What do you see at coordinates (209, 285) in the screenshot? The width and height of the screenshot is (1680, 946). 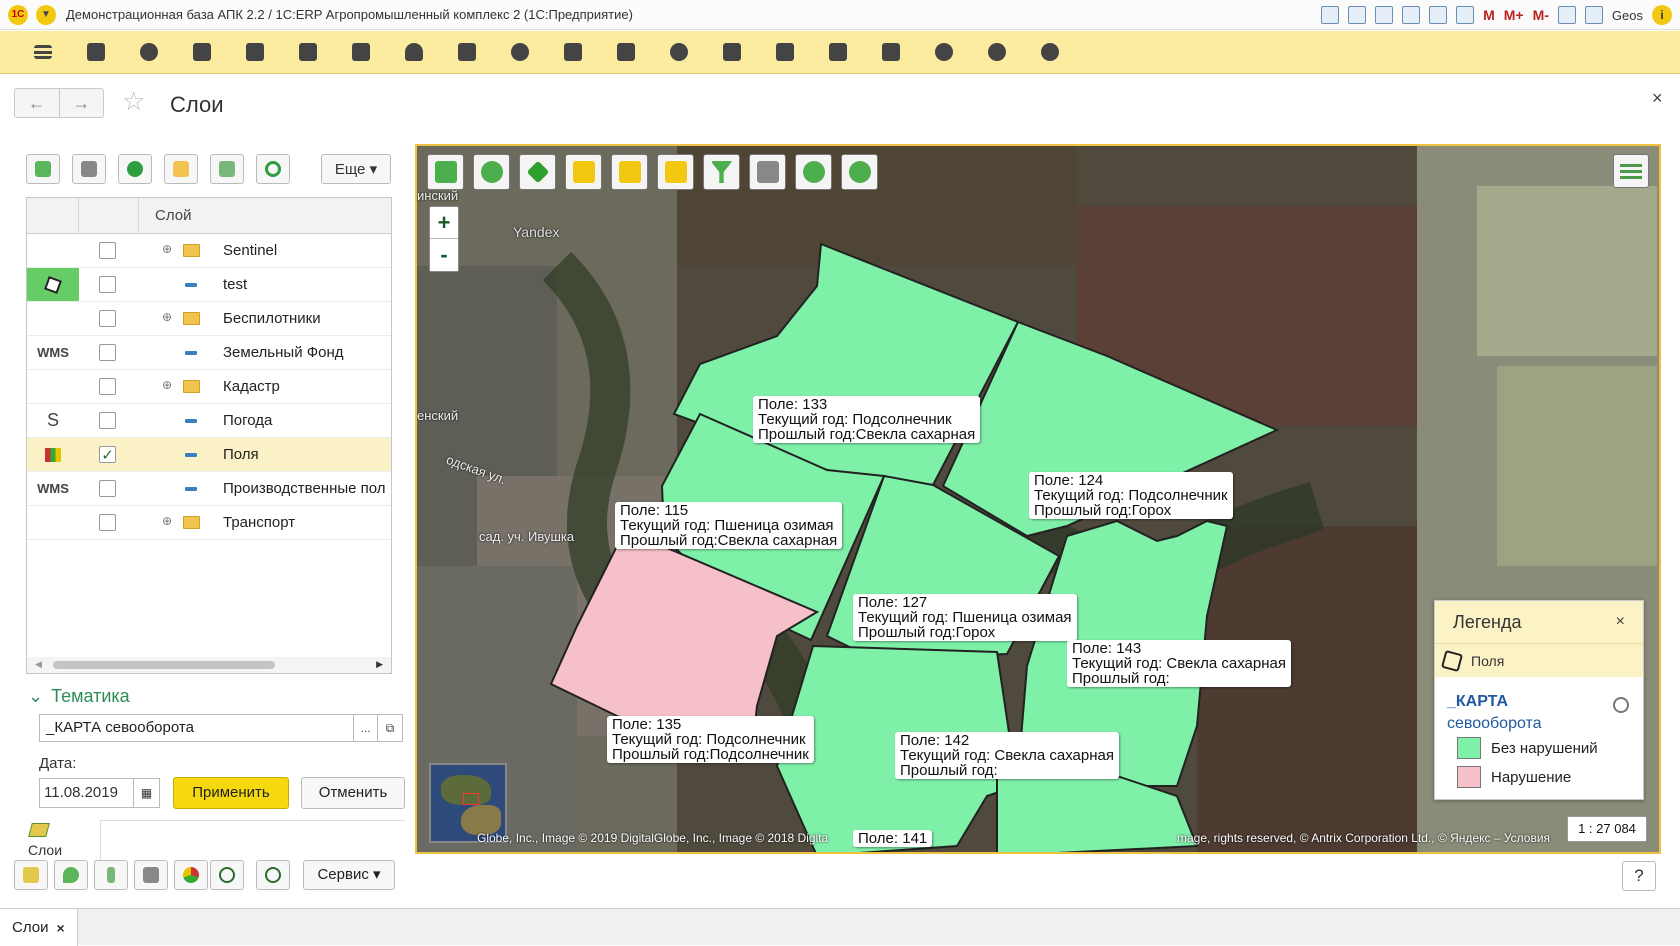 I see `tree-row: test` at bounding box center [209, 285].